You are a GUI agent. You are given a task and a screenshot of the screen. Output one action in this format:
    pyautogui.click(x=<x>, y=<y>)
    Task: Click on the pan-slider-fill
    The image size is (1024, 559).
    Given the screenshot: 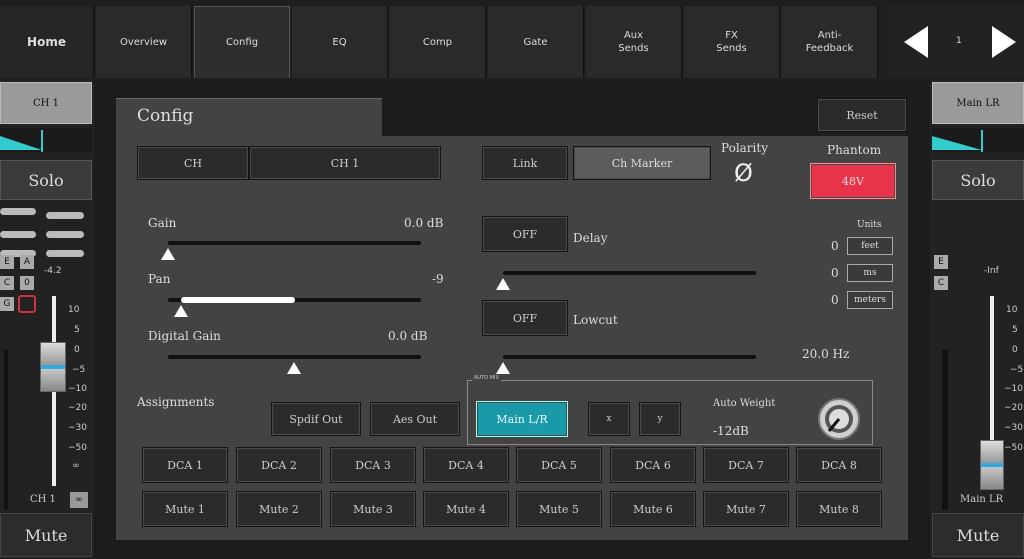 What is the action you would take?
    pyautogui.click(x=238, y=300)
    